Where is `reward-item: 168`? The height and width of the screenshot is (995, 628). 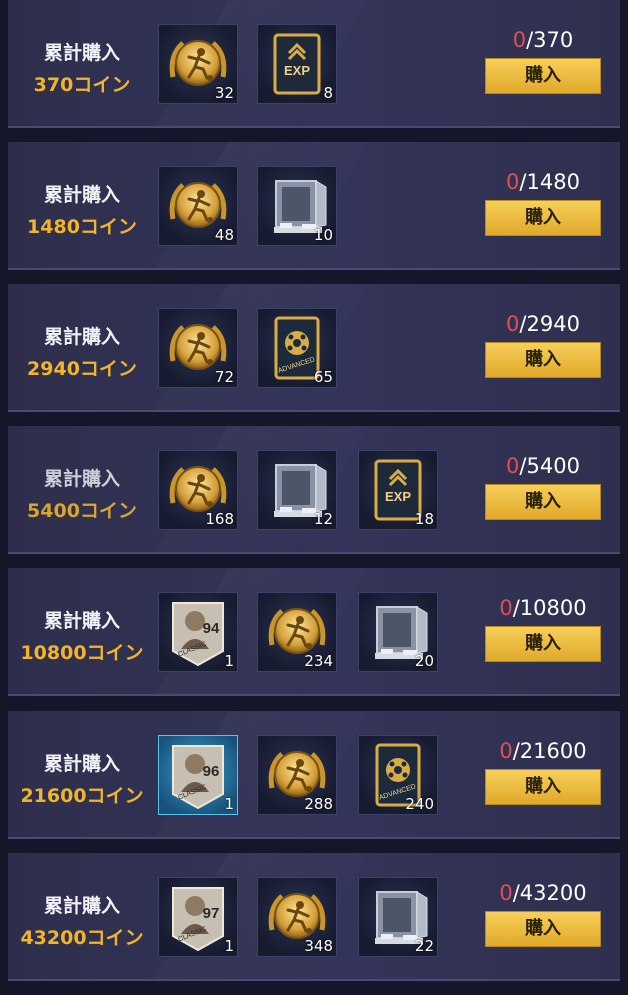
reward-item: 168 is located at coordinates (198, 490).